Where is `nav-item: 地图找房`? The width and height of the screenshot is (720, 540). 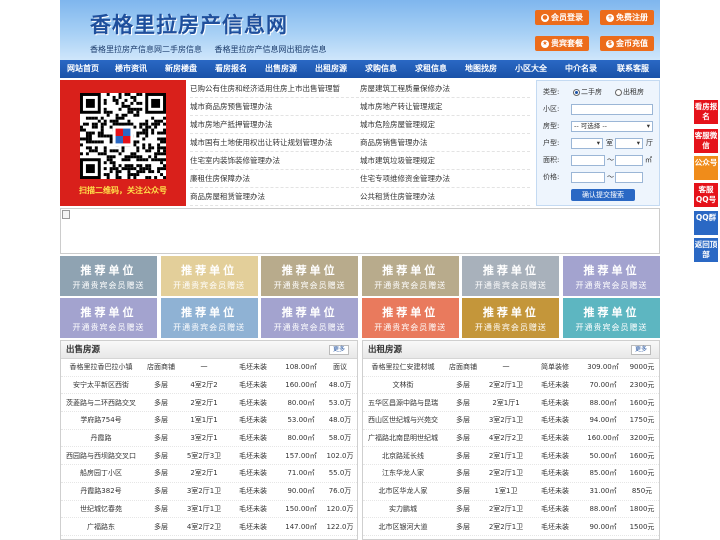
nav-item: 地图找房 is located at coordinates (481, 69).